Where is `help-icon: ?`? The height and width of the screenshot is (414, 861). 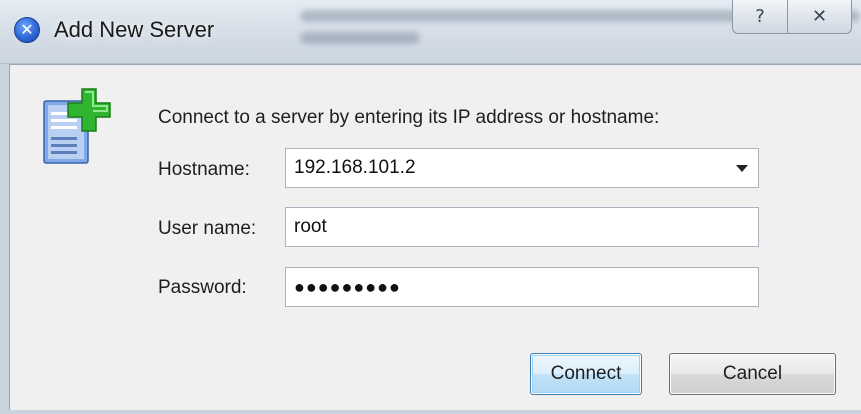 help-icon: ? is located at coordinates (760, 16).